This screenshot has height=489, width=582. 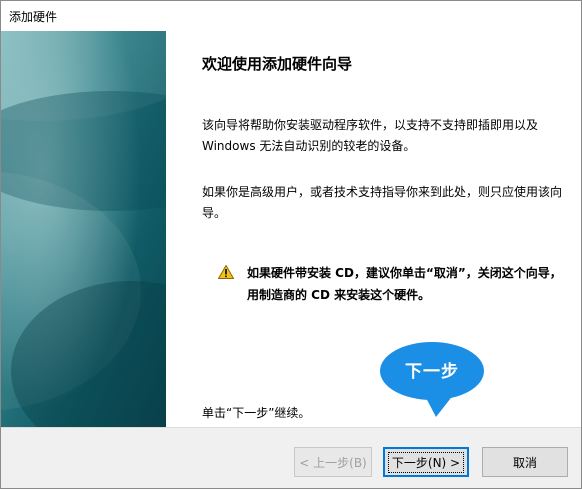 What do you see at coordinates (256, 413) in the screenshot?
I see `continue-hint: 单击“下一步”继续。` at bounding box center [256, 413].